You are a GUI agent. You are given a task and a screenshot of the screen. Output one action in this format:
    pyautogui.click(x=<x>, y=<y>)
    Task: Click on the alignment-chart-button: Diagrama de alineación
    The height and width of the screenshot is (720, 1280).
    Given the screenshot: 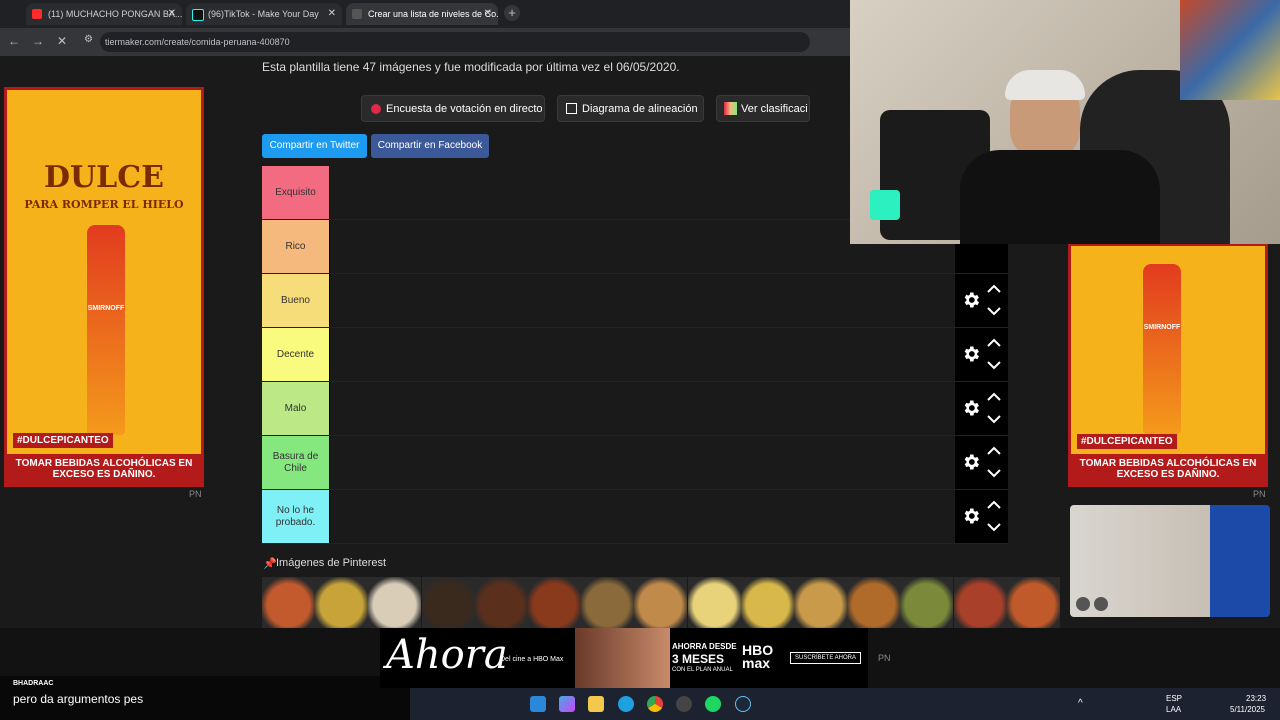 What is the action you would take?
    pyautogui.click(x=630, y=108)
    